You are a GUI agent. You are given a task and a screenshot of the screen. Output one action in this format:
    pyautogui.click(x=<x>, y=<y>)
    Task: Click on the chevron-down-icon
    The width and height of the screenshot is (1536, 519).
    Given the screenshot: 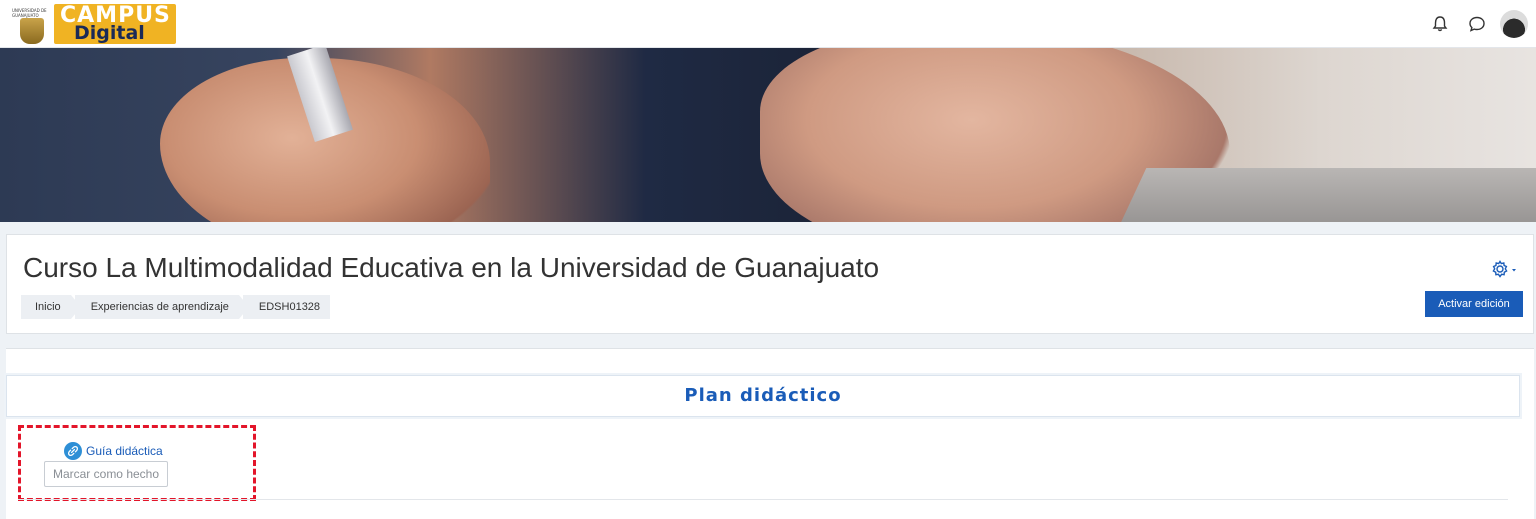 What is the action you would take?
    pyautogui.click(x=1514, y=270)
    